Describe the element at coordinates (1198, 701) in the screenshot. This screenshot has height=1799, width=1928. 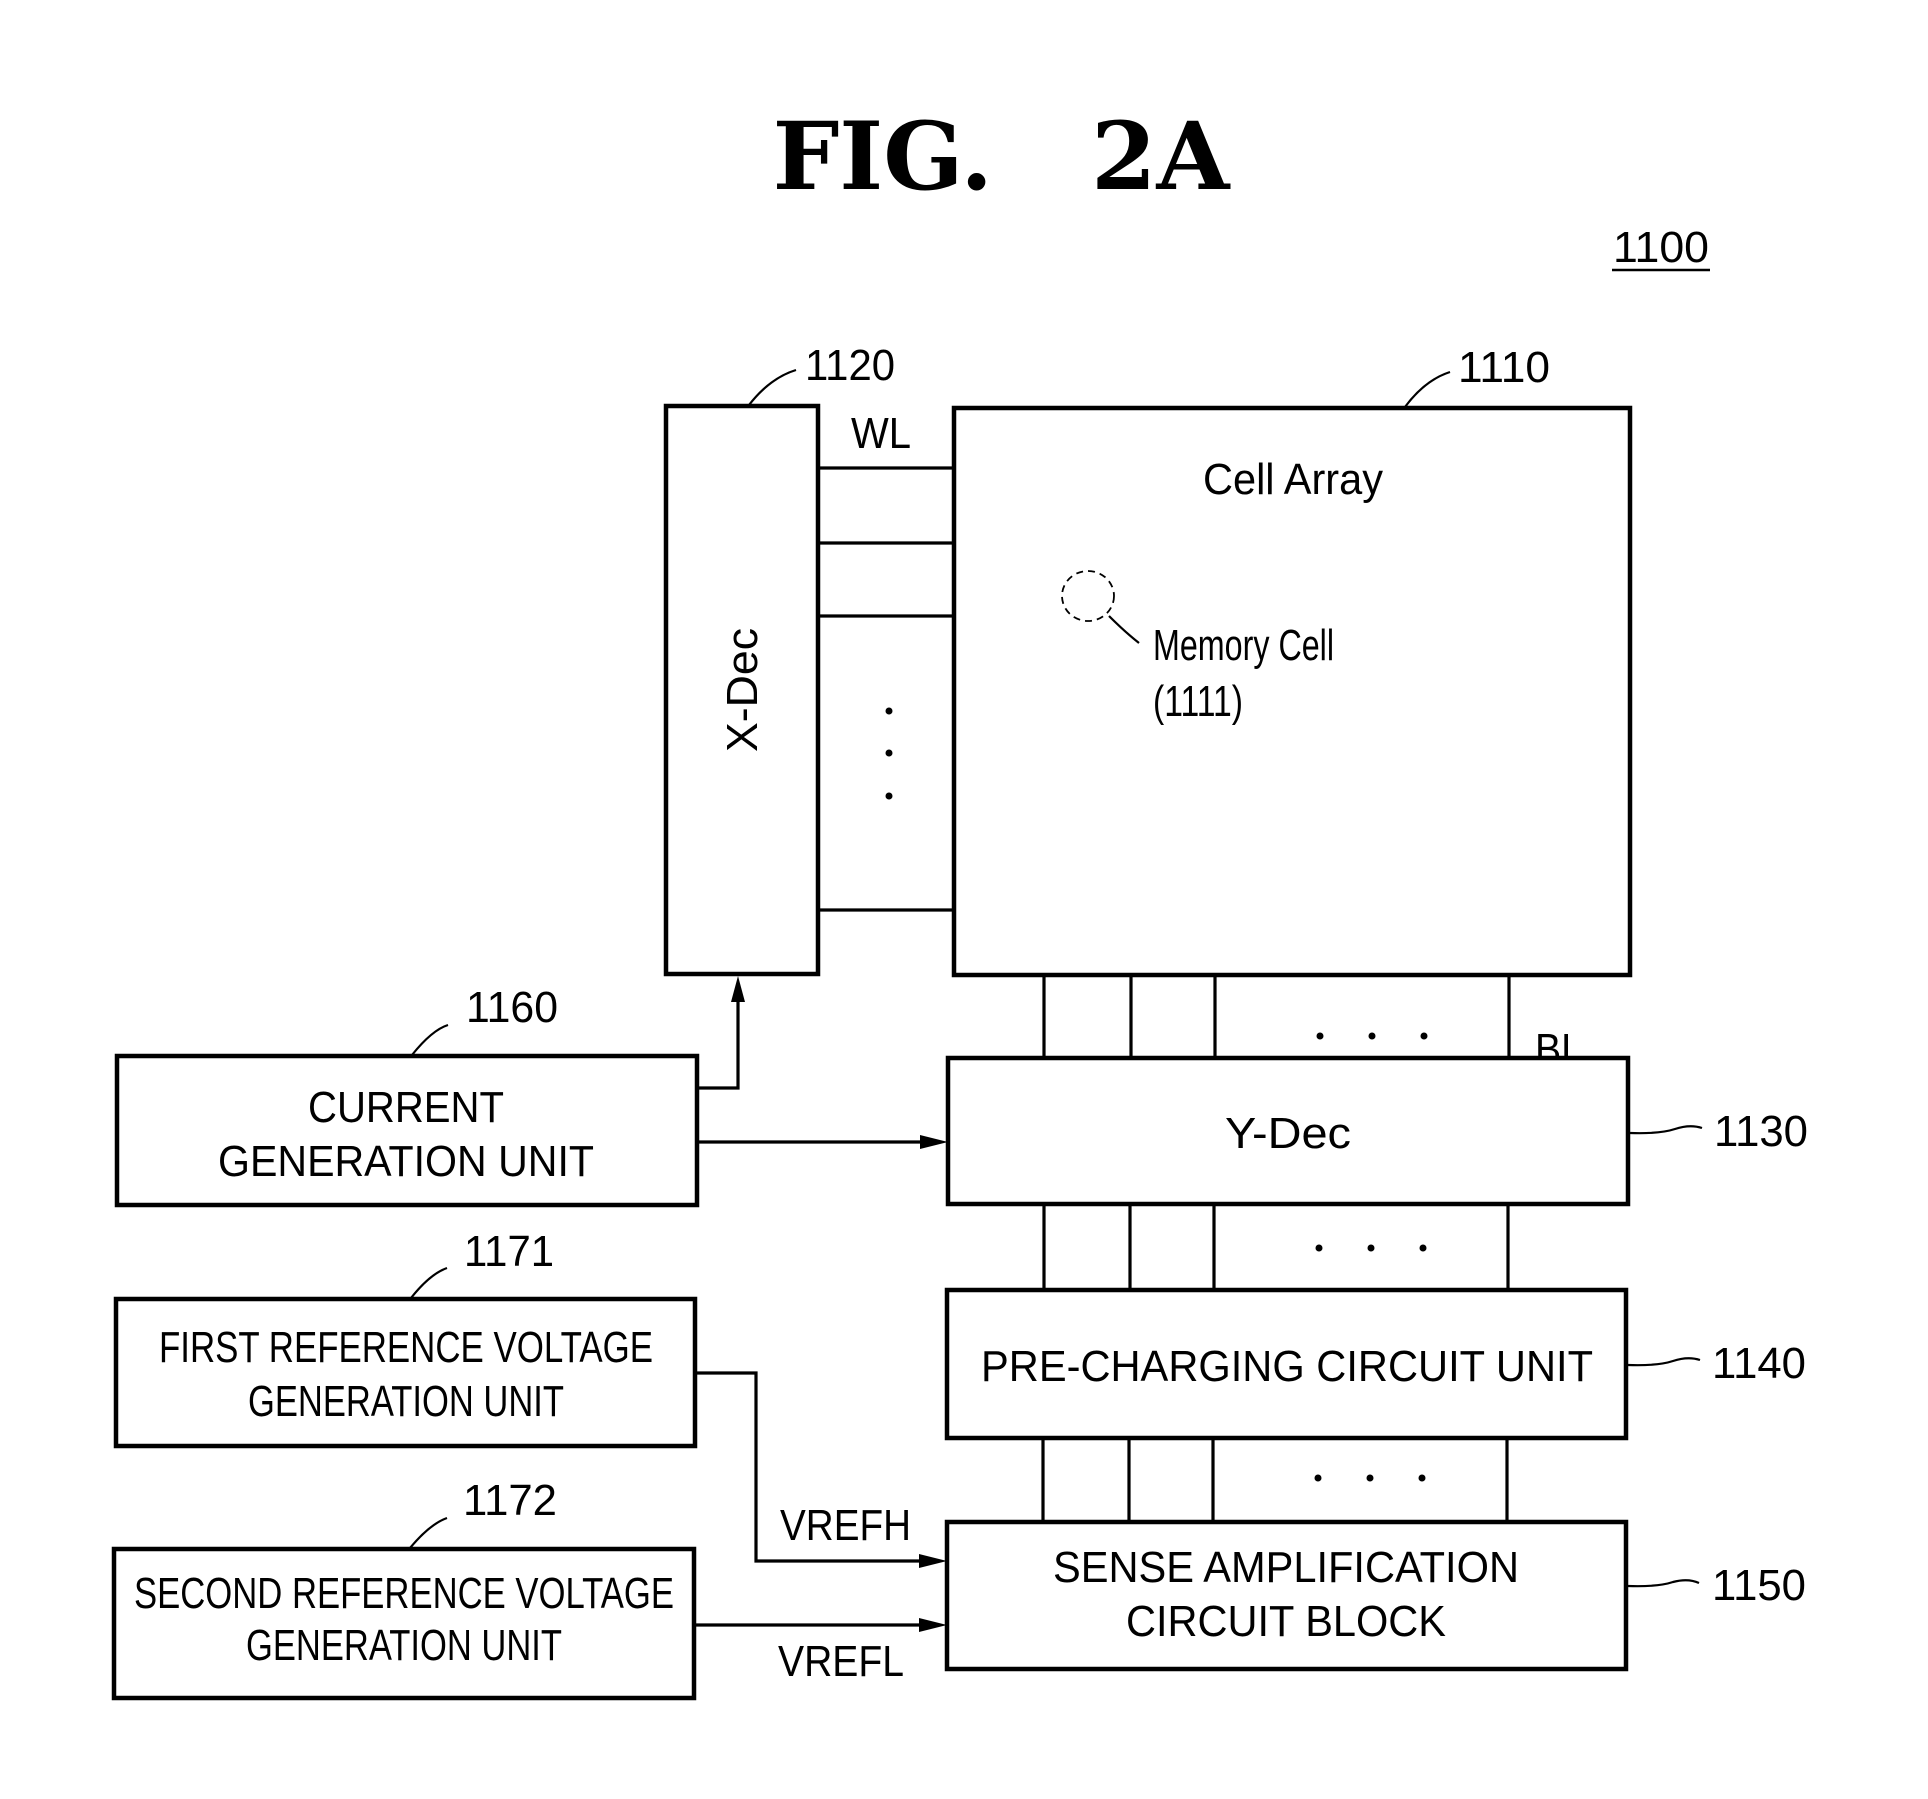
I see `memory-cell-ref: (1111)` at that location.